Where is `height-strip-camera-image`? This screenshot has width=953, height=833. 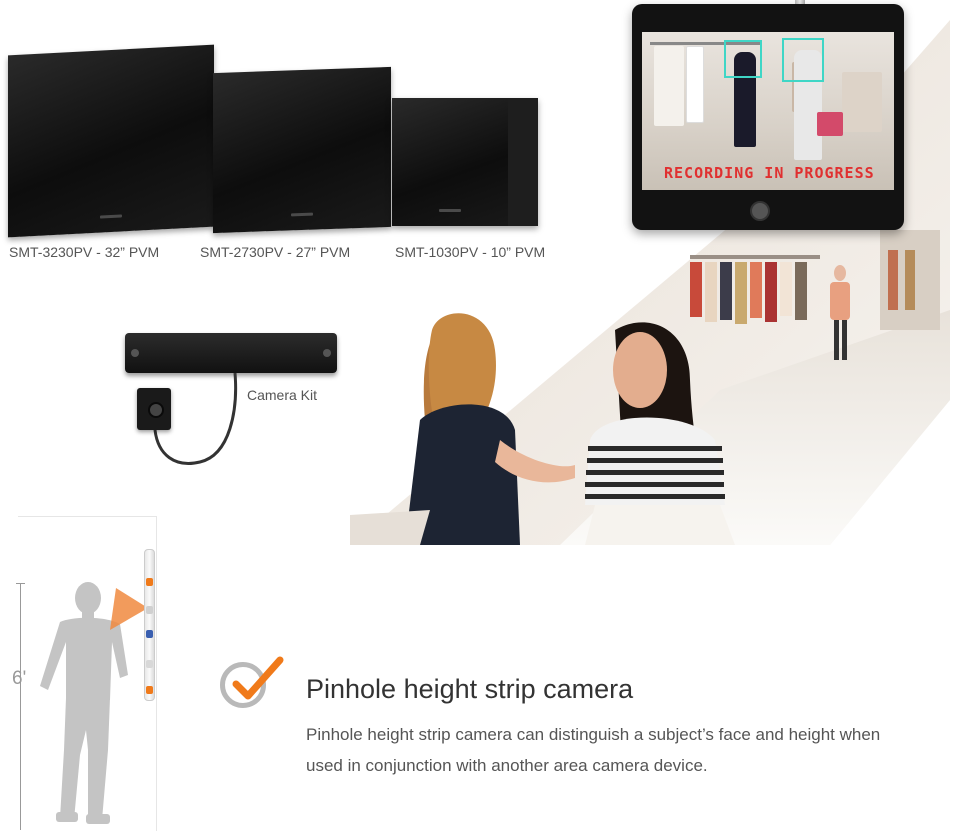
height-strip-camera-image is located at coordinates (149, 625).